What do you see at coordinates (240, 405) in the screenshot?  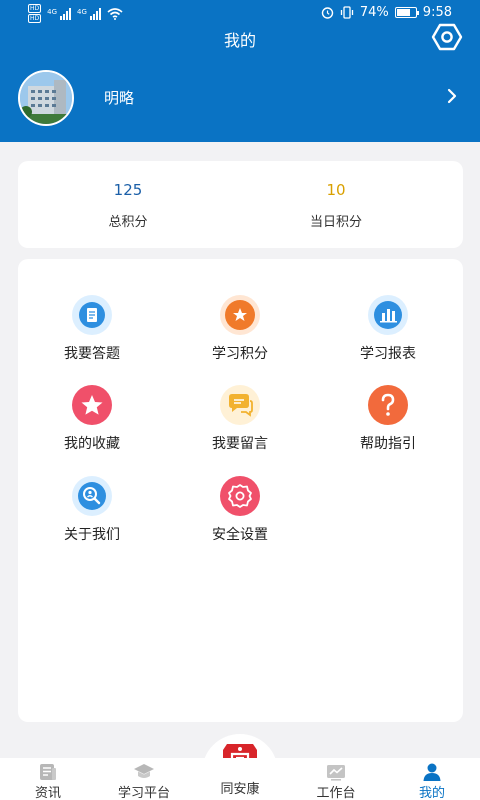 I see `message-bubble-icon` at bounding box center [240, 405].